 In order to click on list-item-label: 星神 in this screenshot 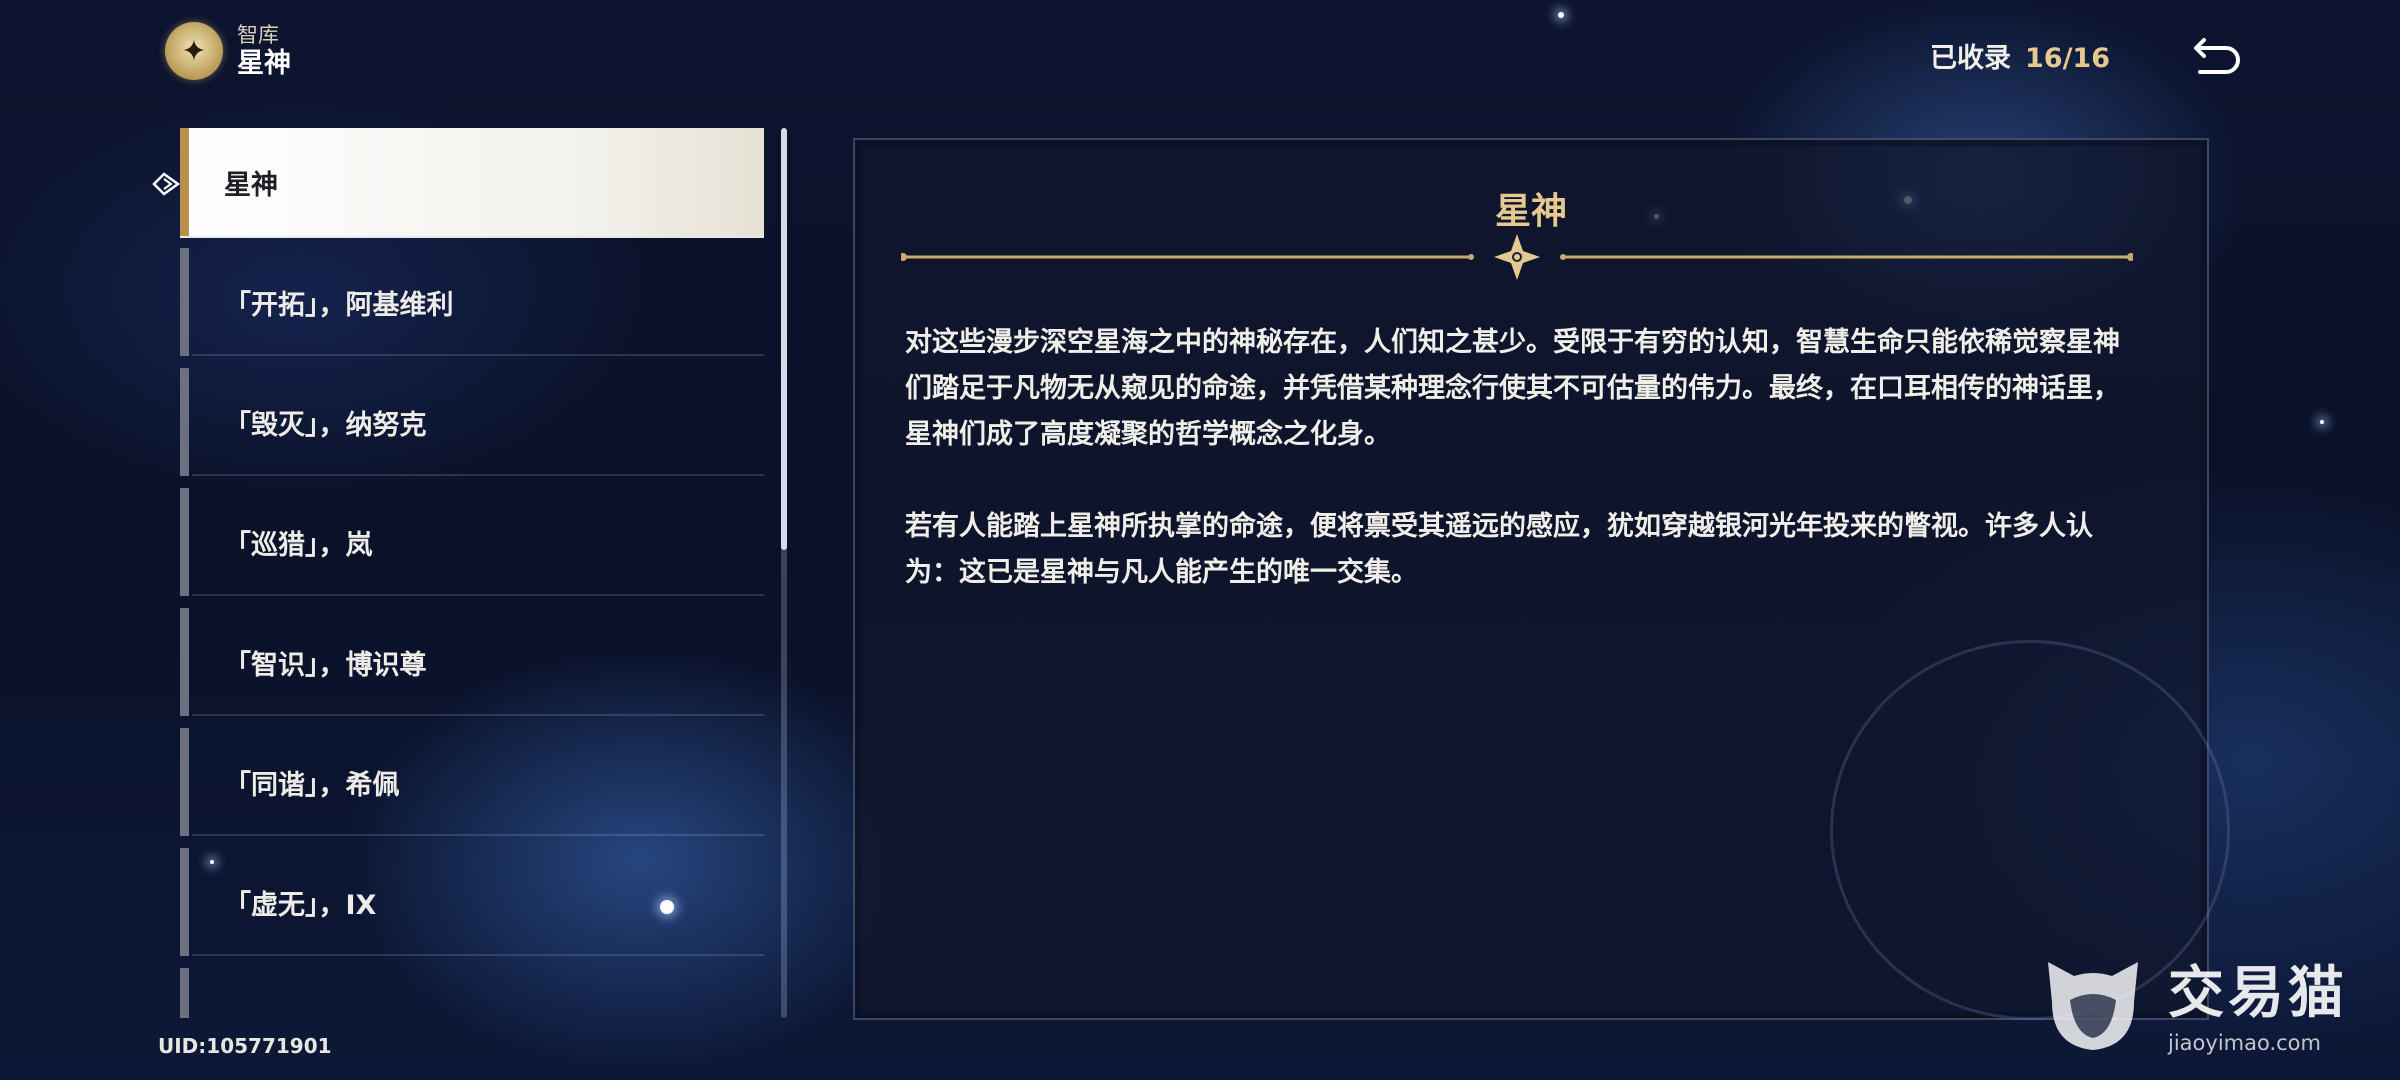, I will do `click(251, 185)`.